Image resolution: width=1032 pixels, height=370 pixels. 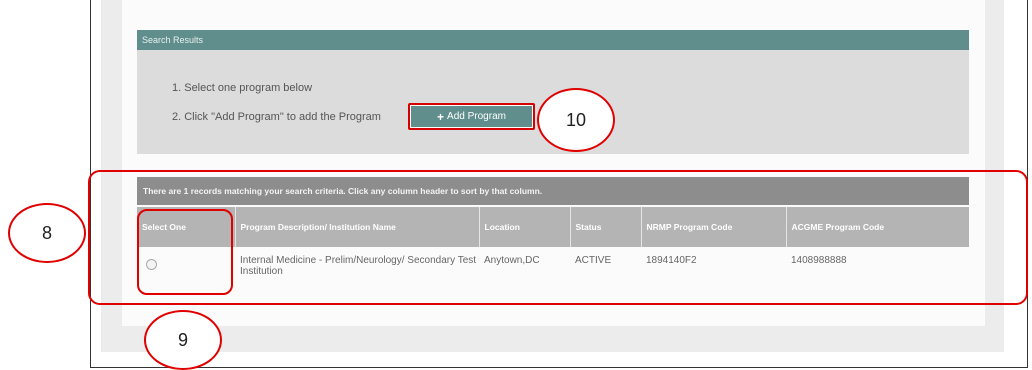 What do you see at coordinates (553, 40) in the screenshot?
I see `search-results-header: Search Results` at bounding box center [553, 40].